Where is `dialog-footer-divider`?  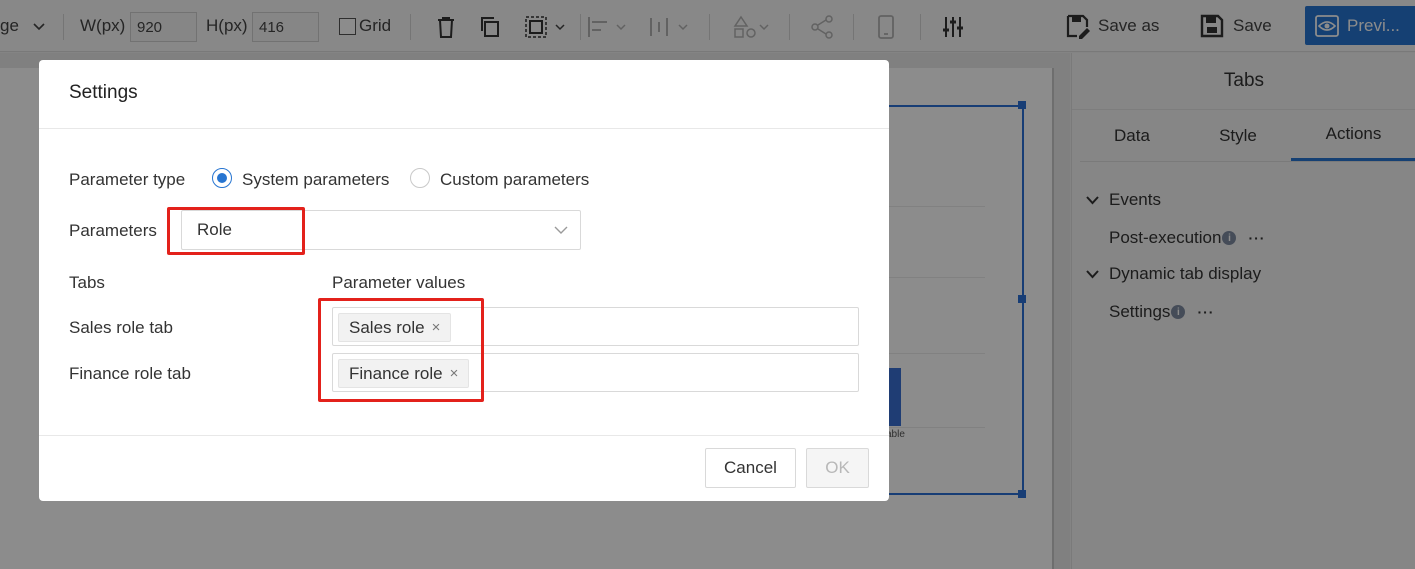 dialog-footer-divider is located at coordinates (464, 435).